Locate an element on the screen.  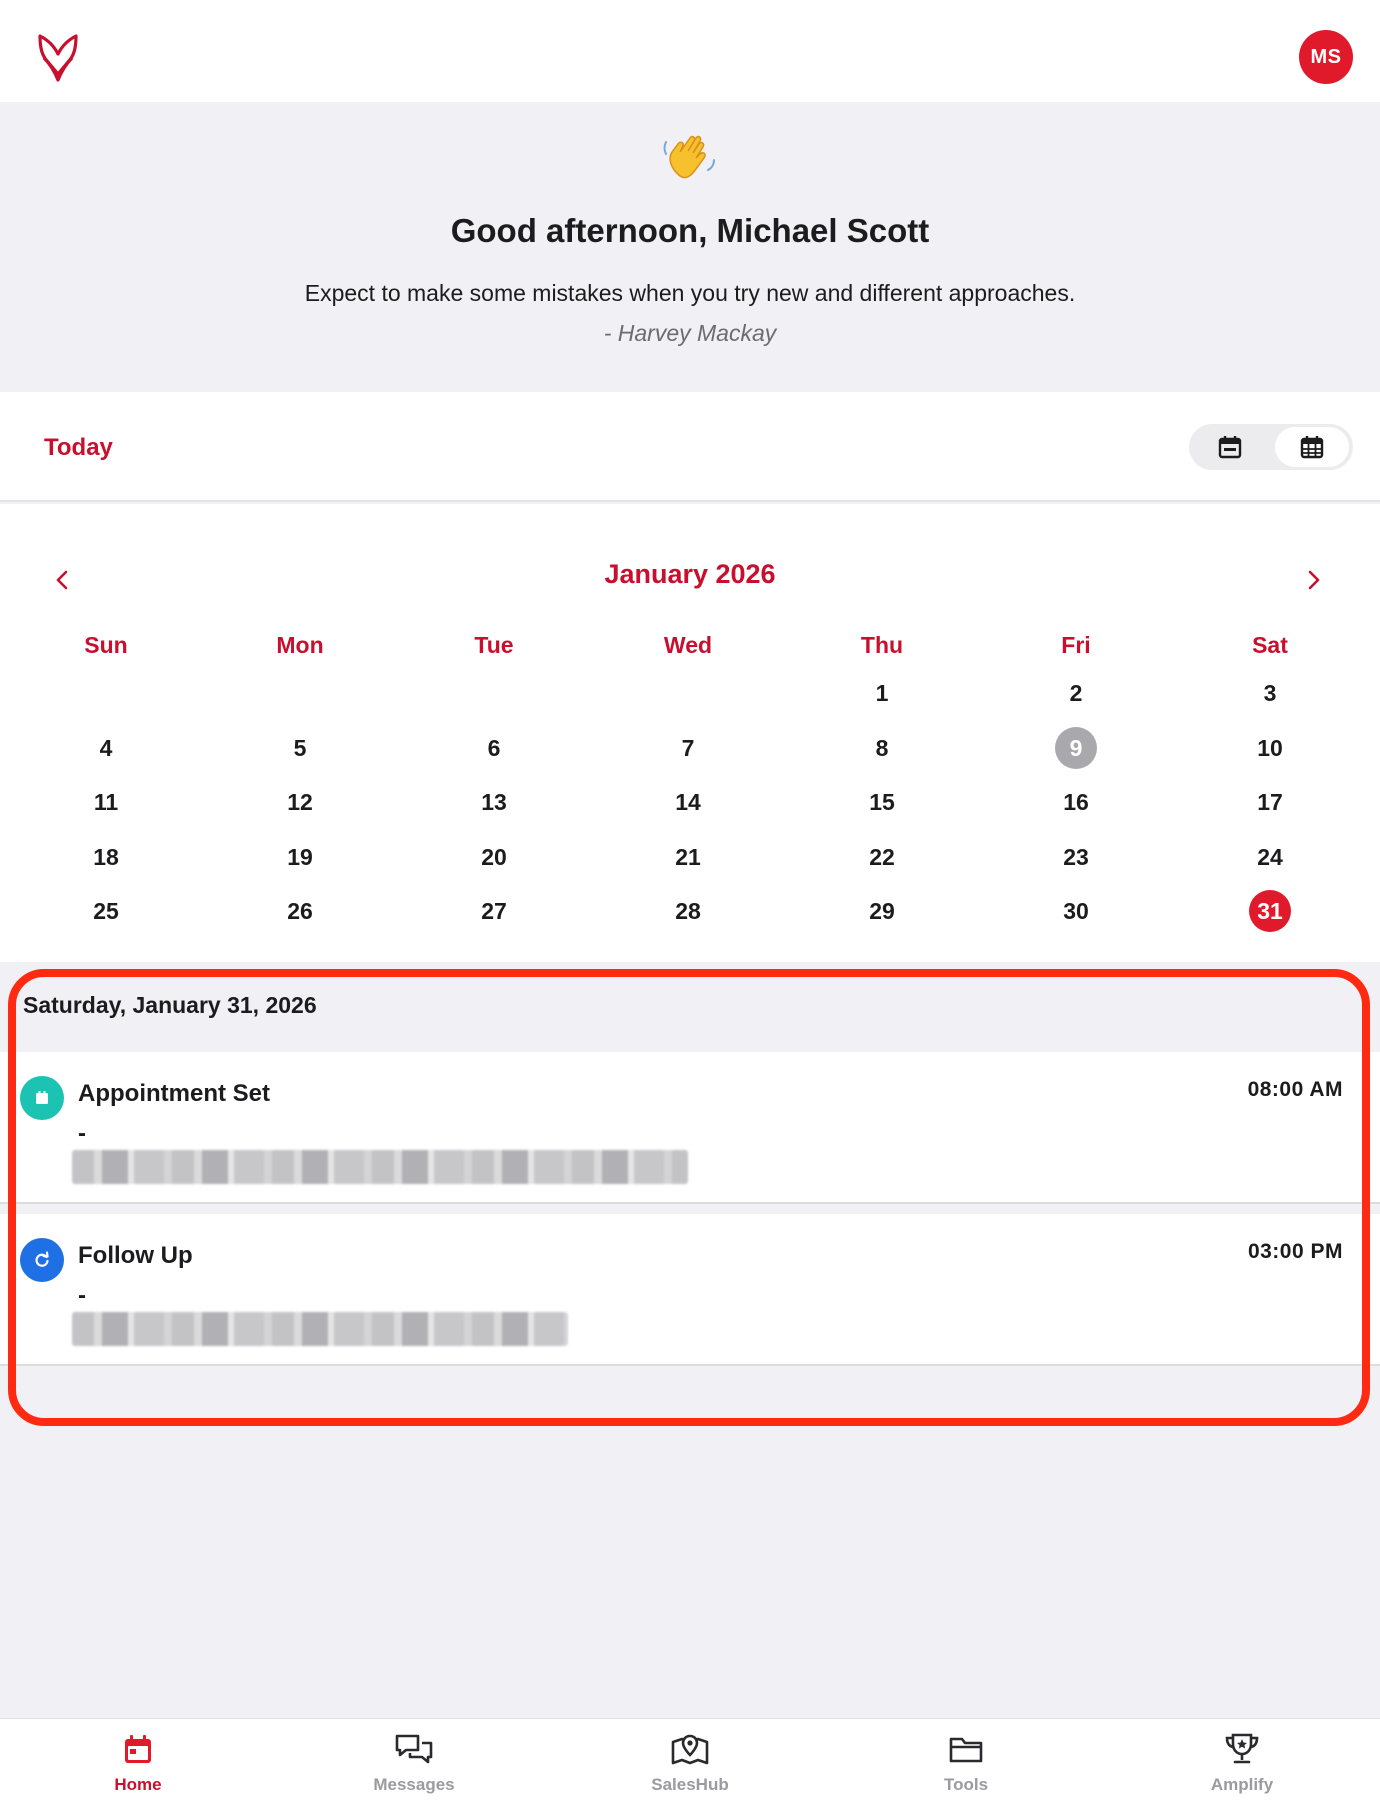
event-title: Follow Up is located at coordinates (135, 1255).